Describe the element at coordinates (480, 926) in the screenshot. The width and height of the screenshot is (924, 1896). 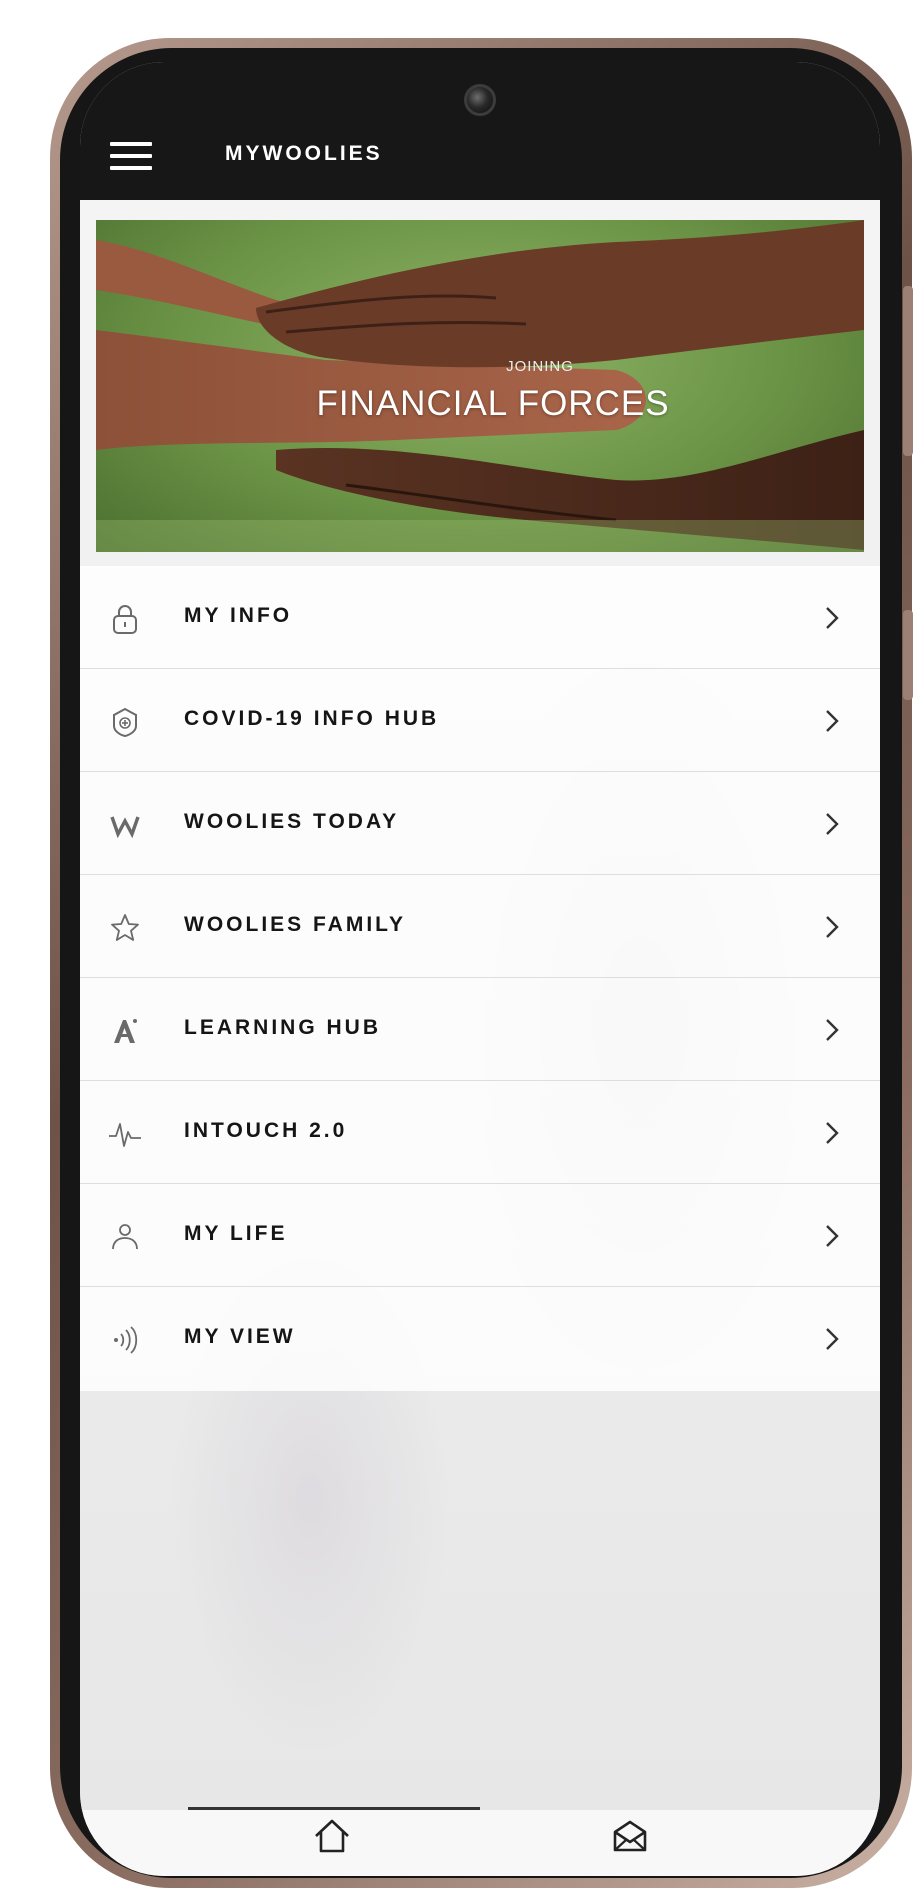
I see `menu-item-woolies-family: WOOLIES FAMILY` at that location.